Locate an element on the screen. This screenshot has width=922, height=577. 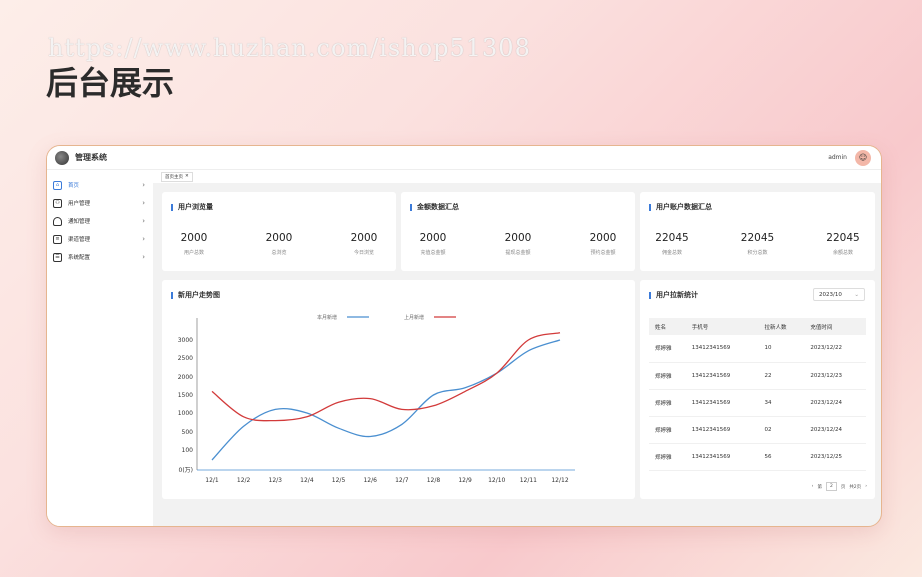
y-tick-label: 500 is located at coordinates (188, 432).